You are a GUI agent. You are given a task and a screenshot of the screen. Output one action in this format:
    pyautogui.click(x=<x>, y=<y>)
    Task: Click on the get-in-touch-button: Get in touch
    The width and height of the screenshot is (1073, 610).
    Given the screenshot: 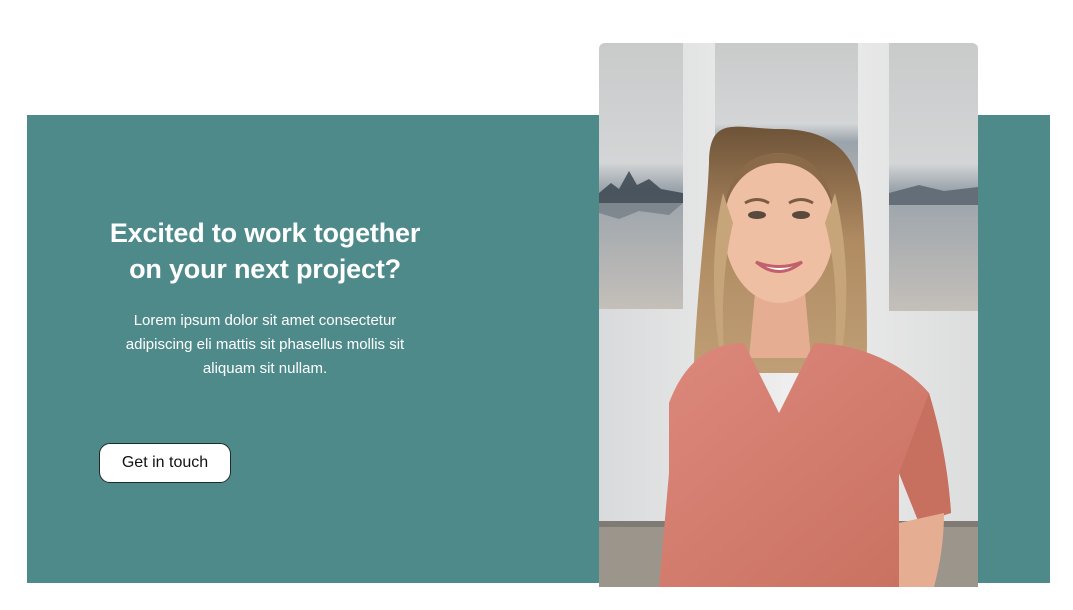 What is the action you would take?
    pyautogui.click(x=165, y=463)
    